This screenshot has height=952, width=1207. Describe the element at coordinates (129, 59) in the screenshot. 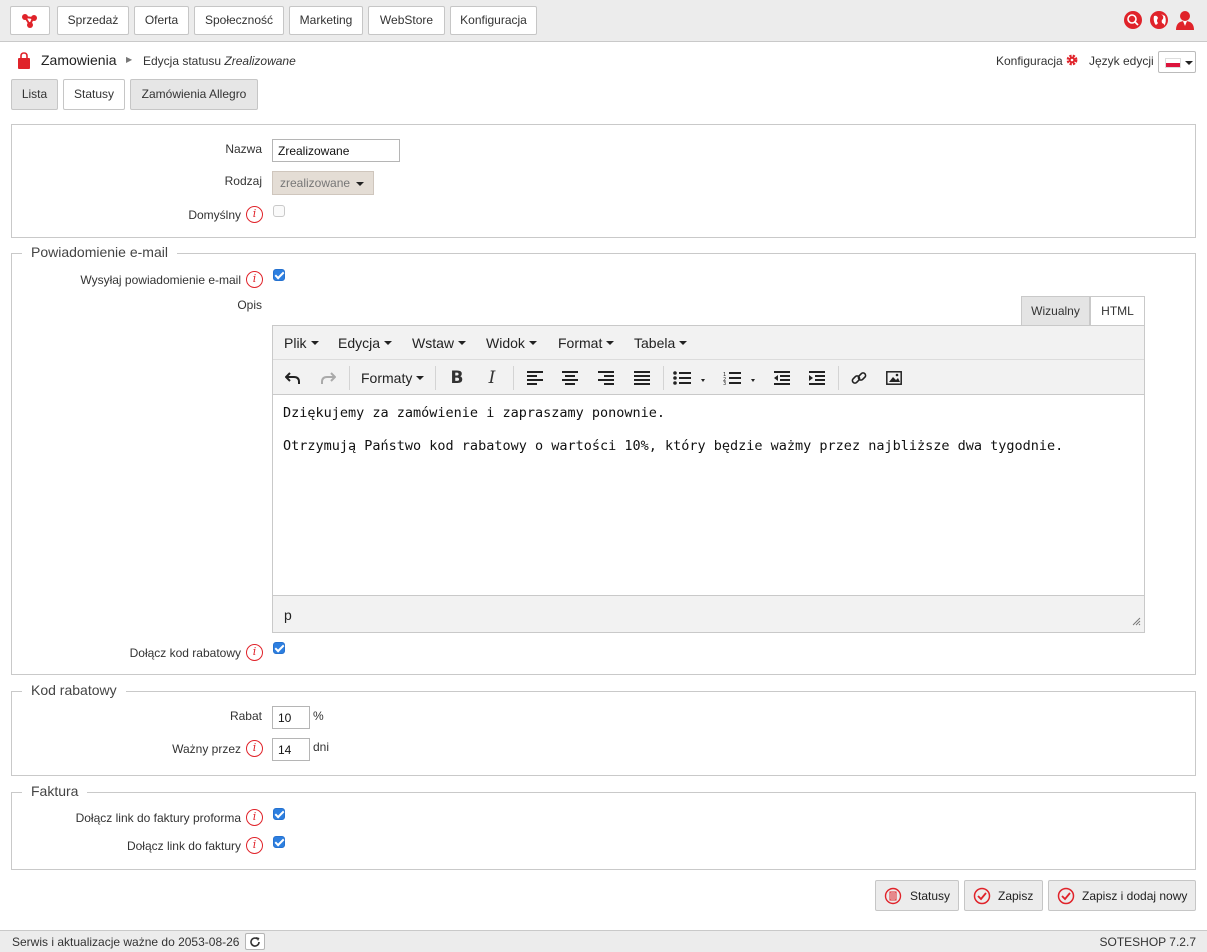

I see `breadcrumb-arrow-icon: ▶` at that location.